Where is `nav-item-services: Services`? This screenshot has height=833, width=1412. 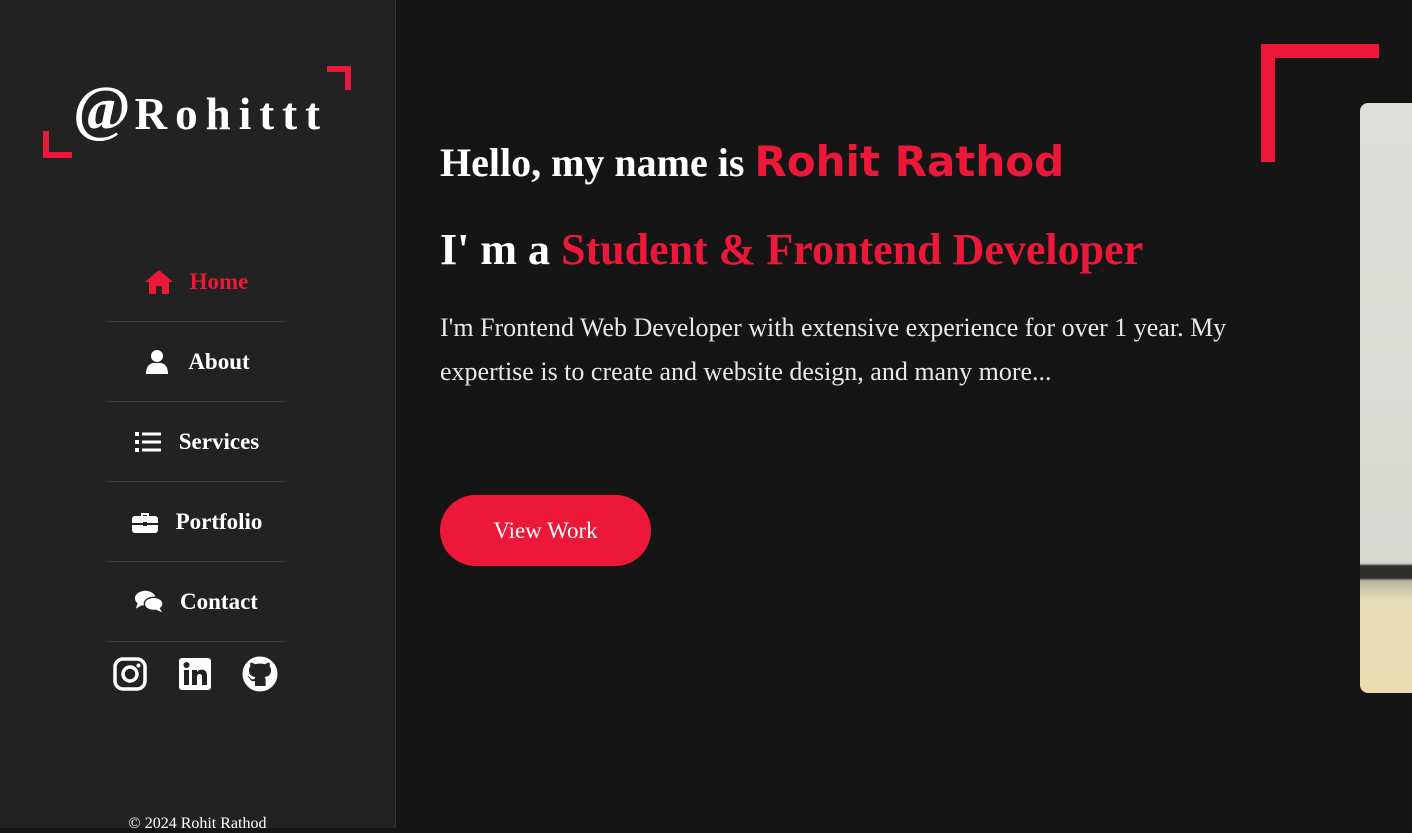
nav-item-services: Services is located at coordinates (196, 442).